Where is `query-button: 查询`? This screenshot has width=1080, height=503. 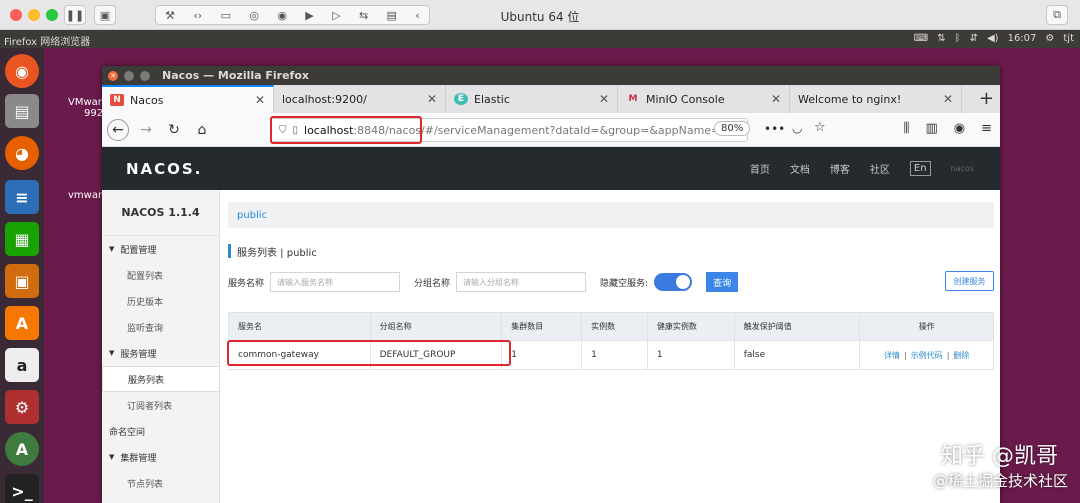
query-button: 查询 is located at coordinates (722, 282).